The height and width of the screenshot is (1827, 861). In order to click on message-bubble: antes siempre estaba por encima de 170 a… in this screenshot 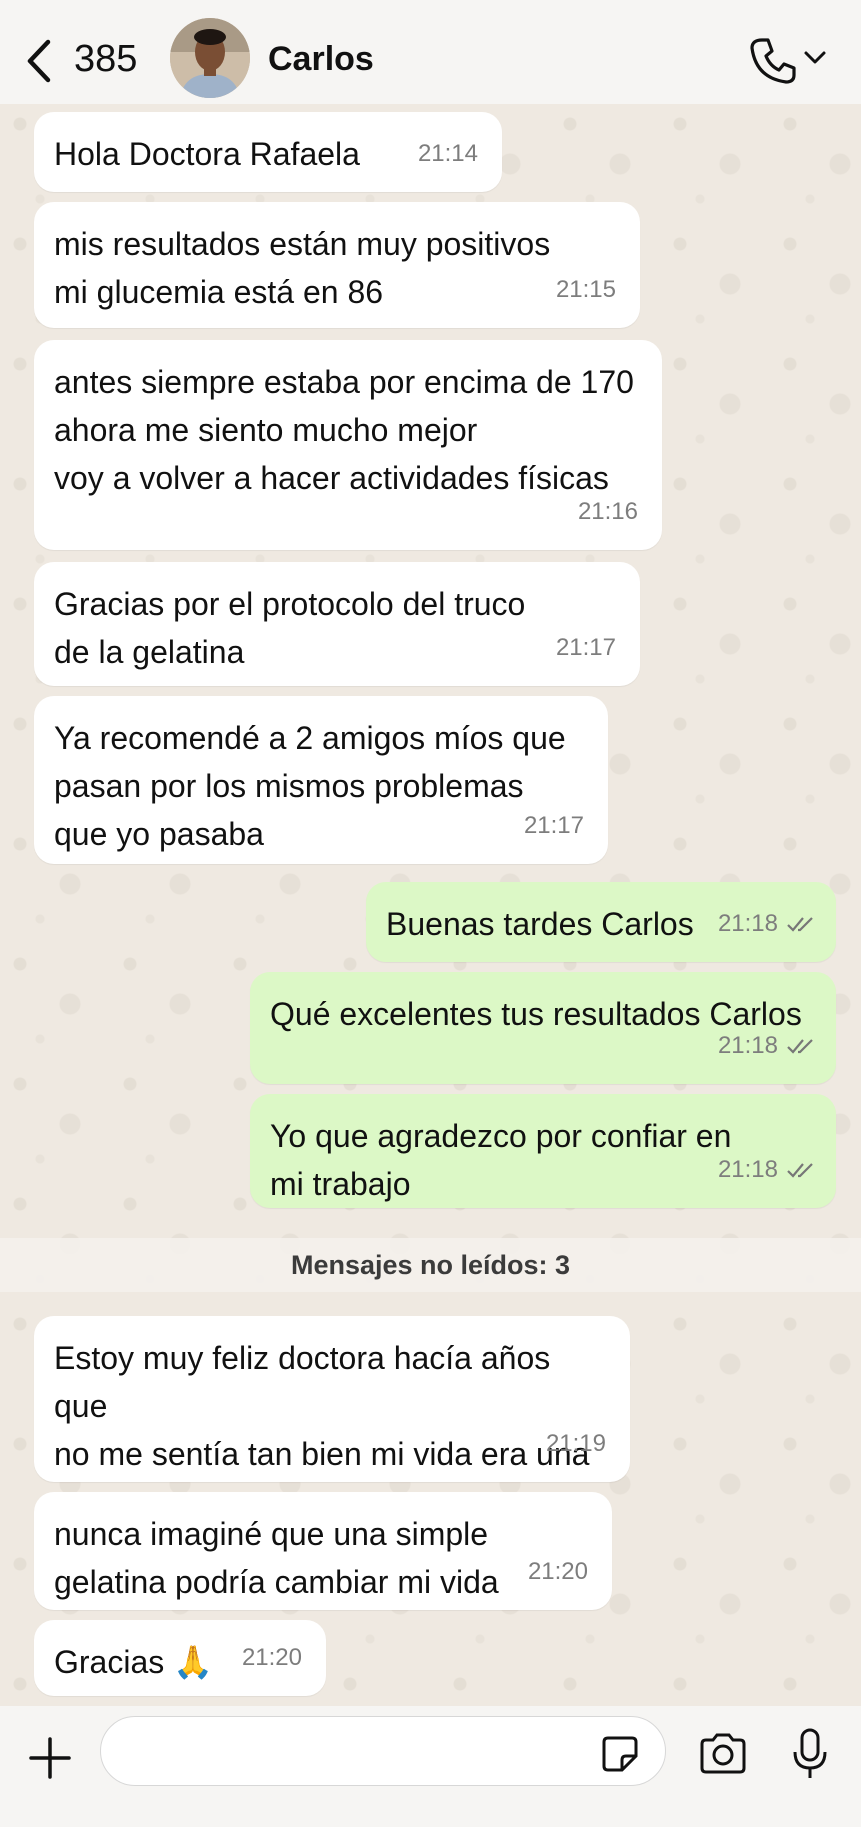, I will do `click(348, 445)`.